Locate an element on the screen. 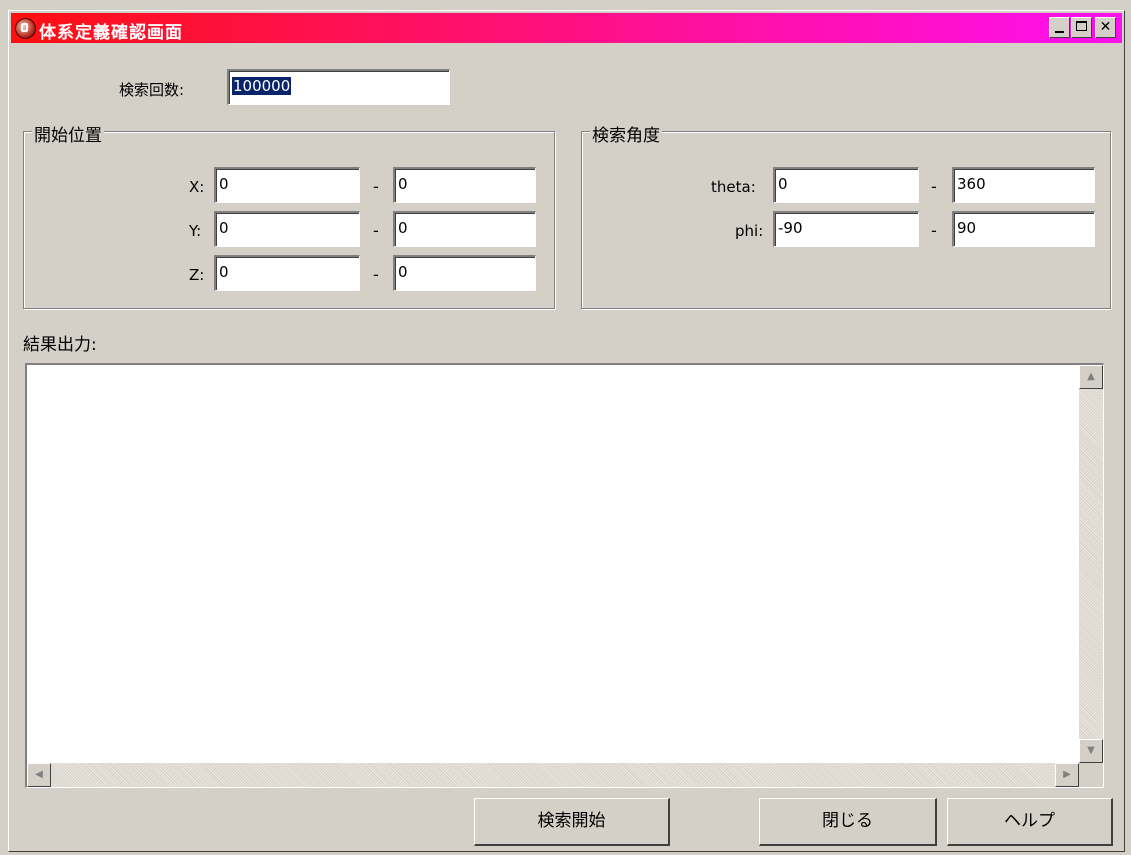 This screenshot has height=855, width=1131. minimize-icon is located at coordinates (1059, 32).